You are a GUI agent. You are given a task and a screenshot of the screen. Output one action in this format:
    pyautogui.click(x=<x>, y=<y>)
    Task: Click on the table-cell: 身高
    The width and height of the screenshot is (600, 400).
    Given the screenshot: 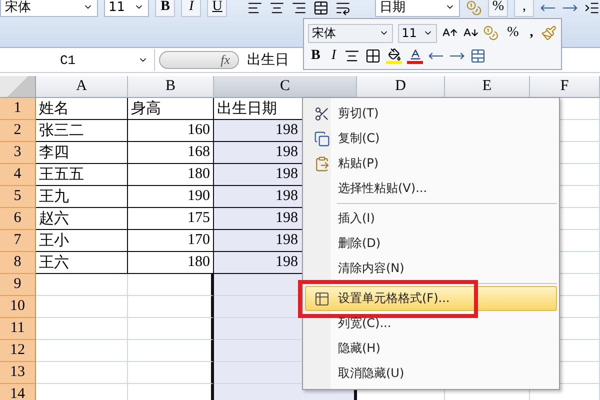 What is the action you would take?
    pyautogui.click(x=171, y=109)
    